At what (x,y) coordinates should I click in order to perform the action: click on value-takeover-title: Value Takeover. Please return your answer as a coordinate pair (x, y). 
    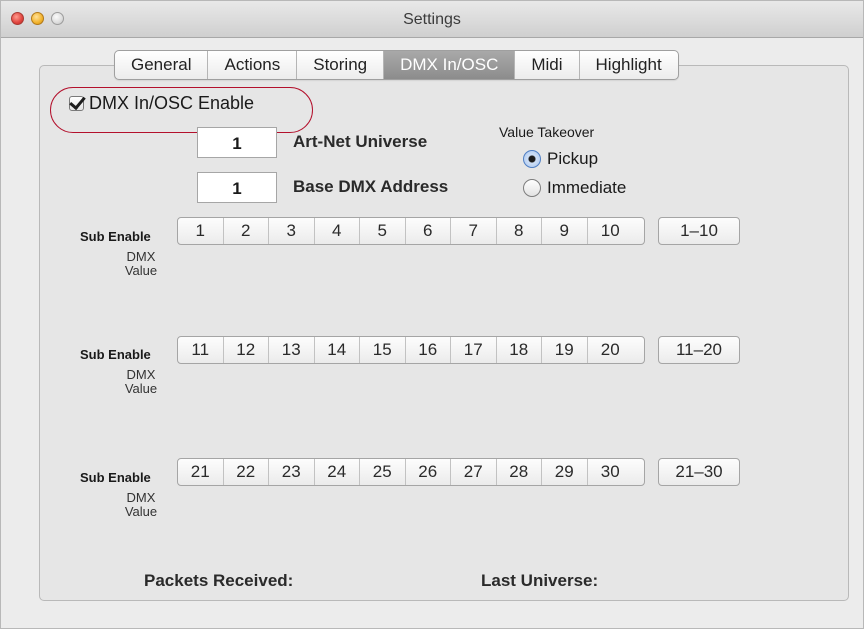
    Looking at the image, I should click on (547, 132).